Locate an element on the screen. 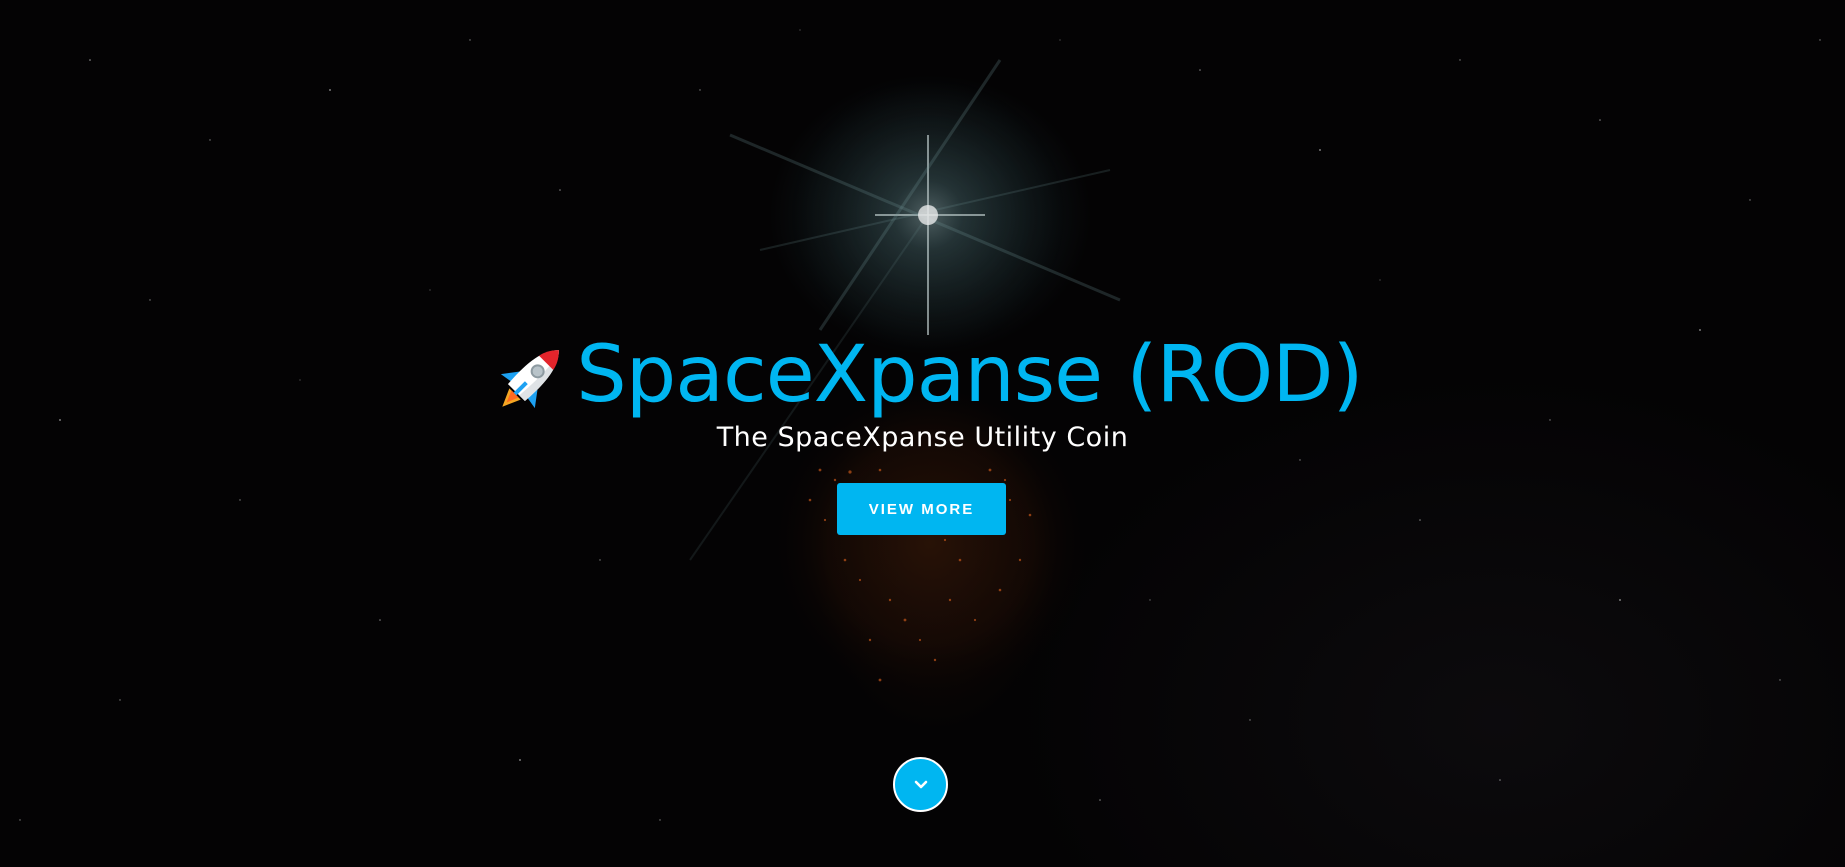 The image size is (1845, 867). title-row: SpaceXpanse (ROD) is located at coordinates (922, 375).